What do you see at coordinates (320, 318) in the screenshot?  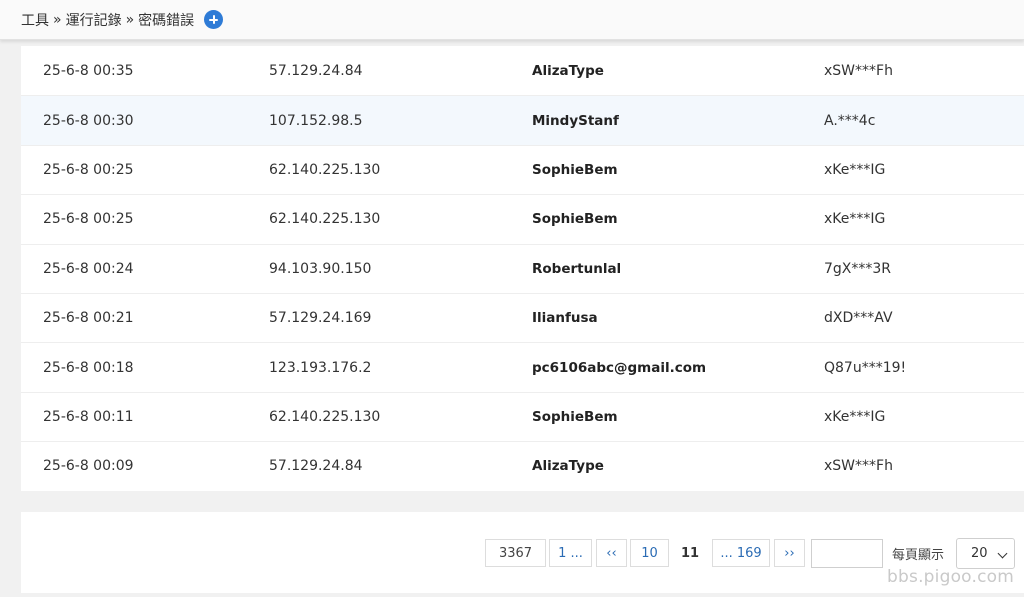 I see `cell-ip: 57.129.24.169` at bounding box center [320, 318].